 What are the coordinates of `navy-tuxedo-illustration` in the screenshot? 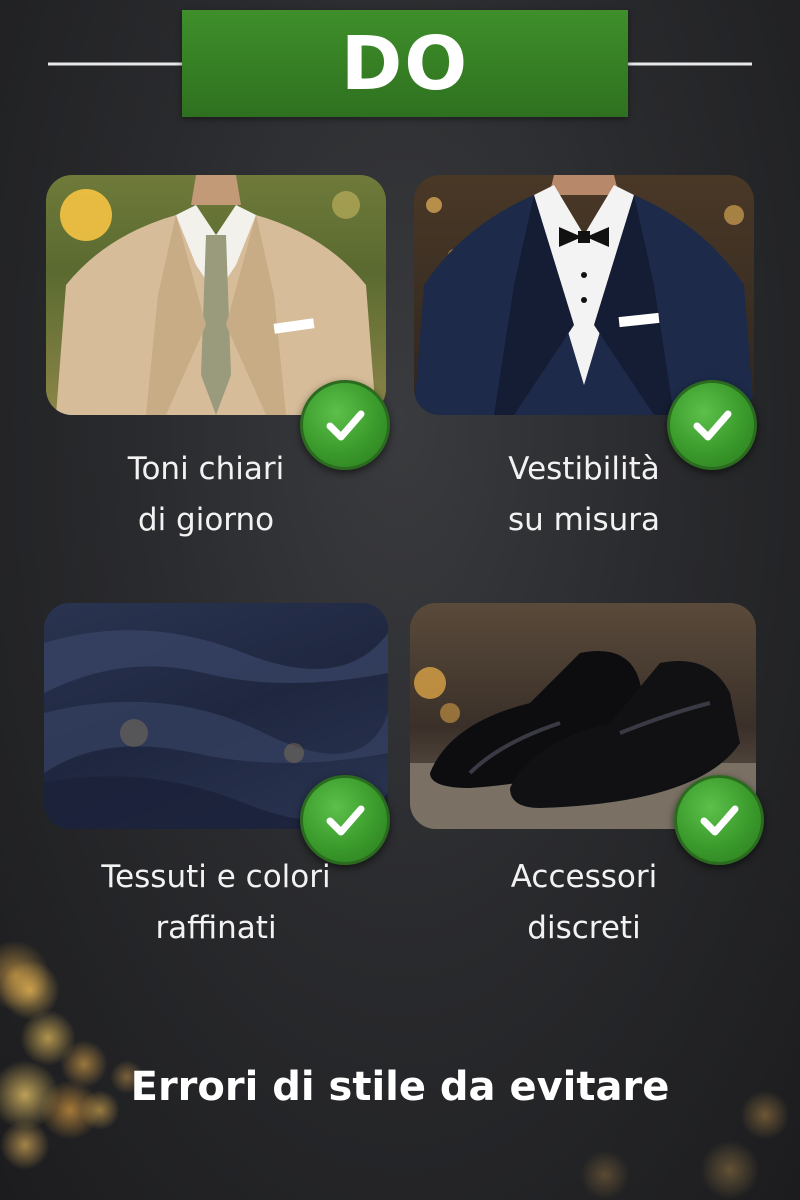 It's located at (584, 295).